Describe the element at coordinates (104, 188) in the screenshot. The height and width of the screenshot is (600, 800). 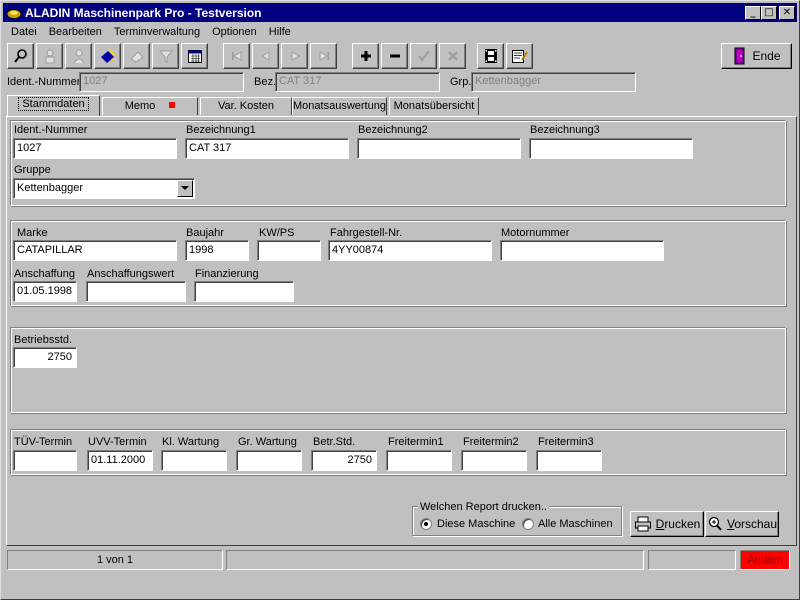
I see `gruppe-dropdown: Kettenbagger` at that location.